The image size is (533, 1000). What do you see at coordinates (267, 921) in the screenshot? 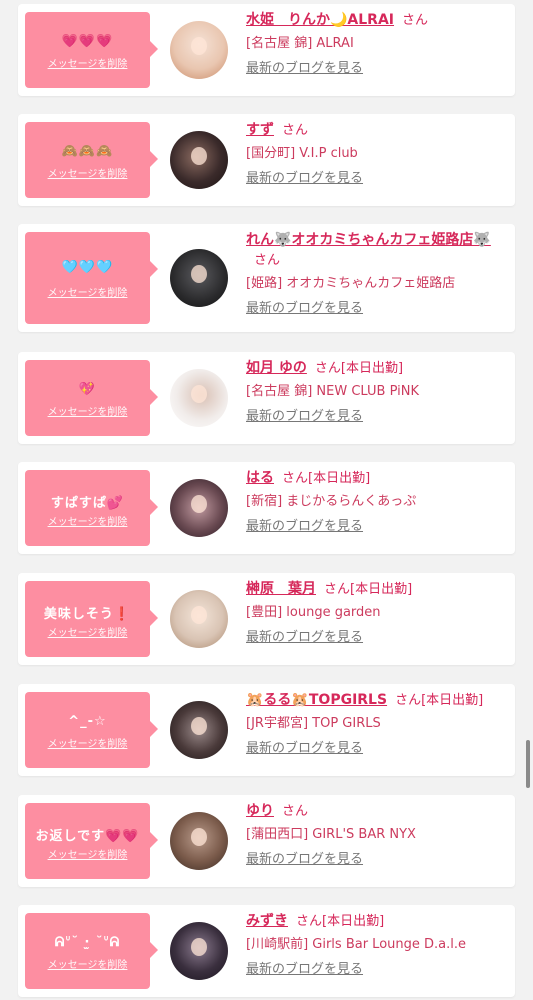
I see `sender-name-link: みずき` at bounding box center [267, 921].